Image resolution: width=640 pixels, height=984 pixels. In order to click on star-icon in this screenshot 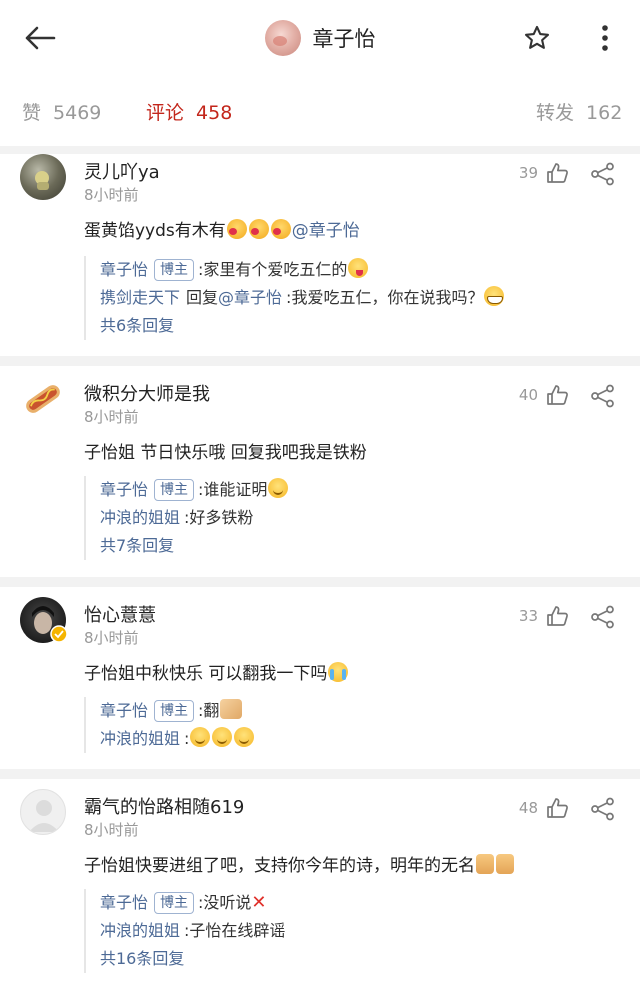, I will do `click(537, 37)`.